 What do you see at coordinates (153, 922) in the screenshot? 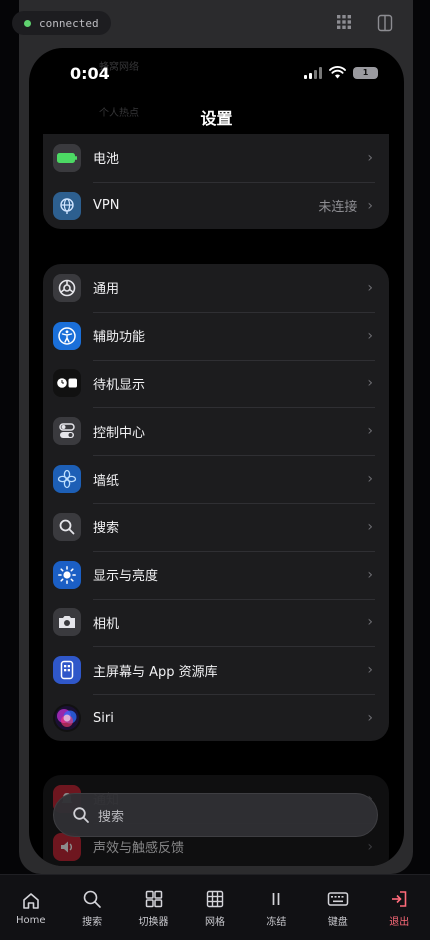
I see `toolbar-label: 切换器` at bounding box center [153, 922].